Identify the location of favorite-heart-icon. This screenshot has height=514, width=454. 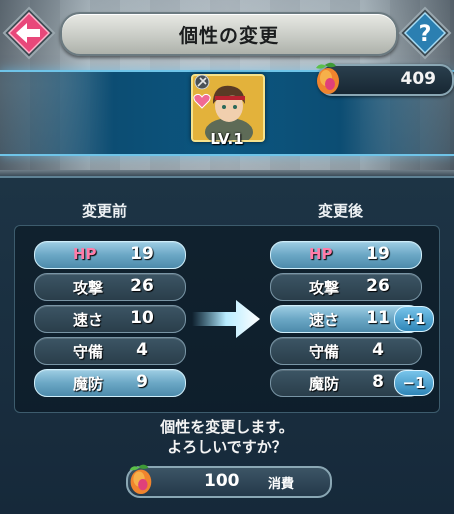
(202, 101).